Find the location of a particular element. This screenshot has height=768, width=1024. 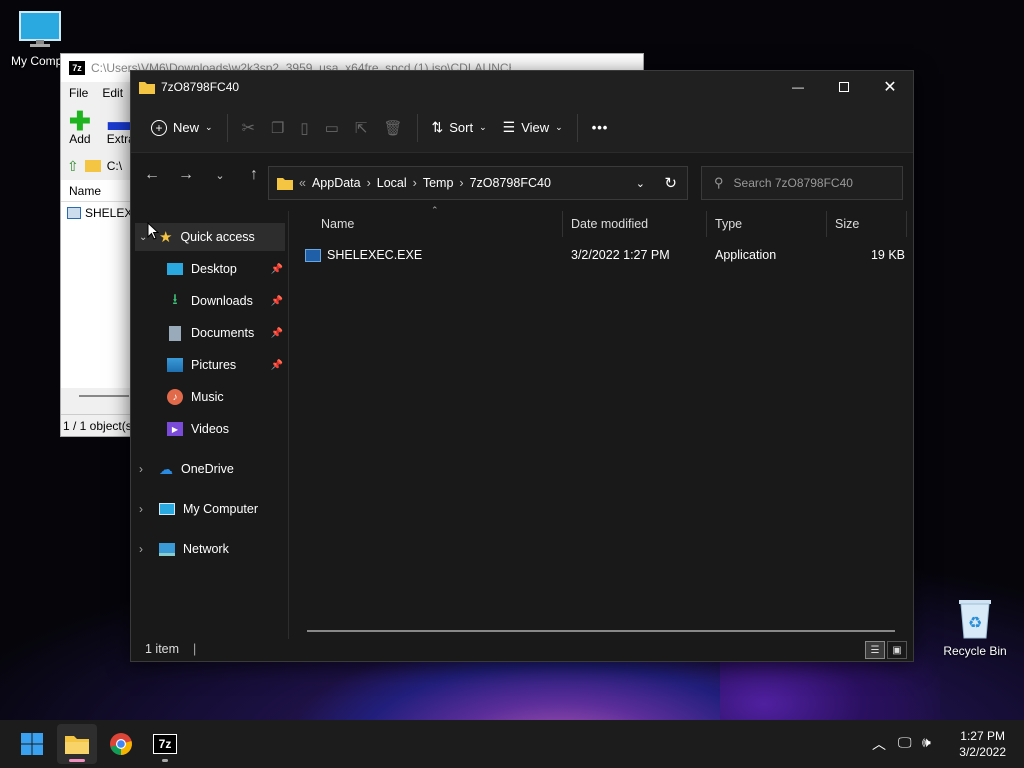

music-icon: ♪ is located at coordinates (175, 397).